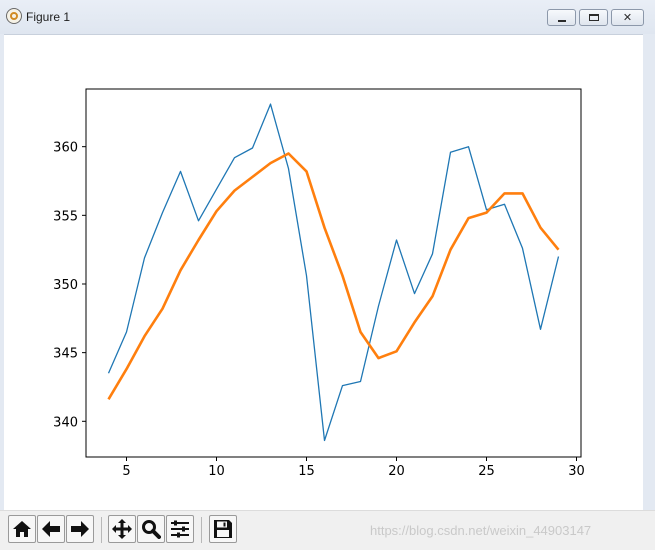 Image resolution: width=655 pixels, height=550 pixels. I want to click on x-tick-label: 30, so click(576, 471).